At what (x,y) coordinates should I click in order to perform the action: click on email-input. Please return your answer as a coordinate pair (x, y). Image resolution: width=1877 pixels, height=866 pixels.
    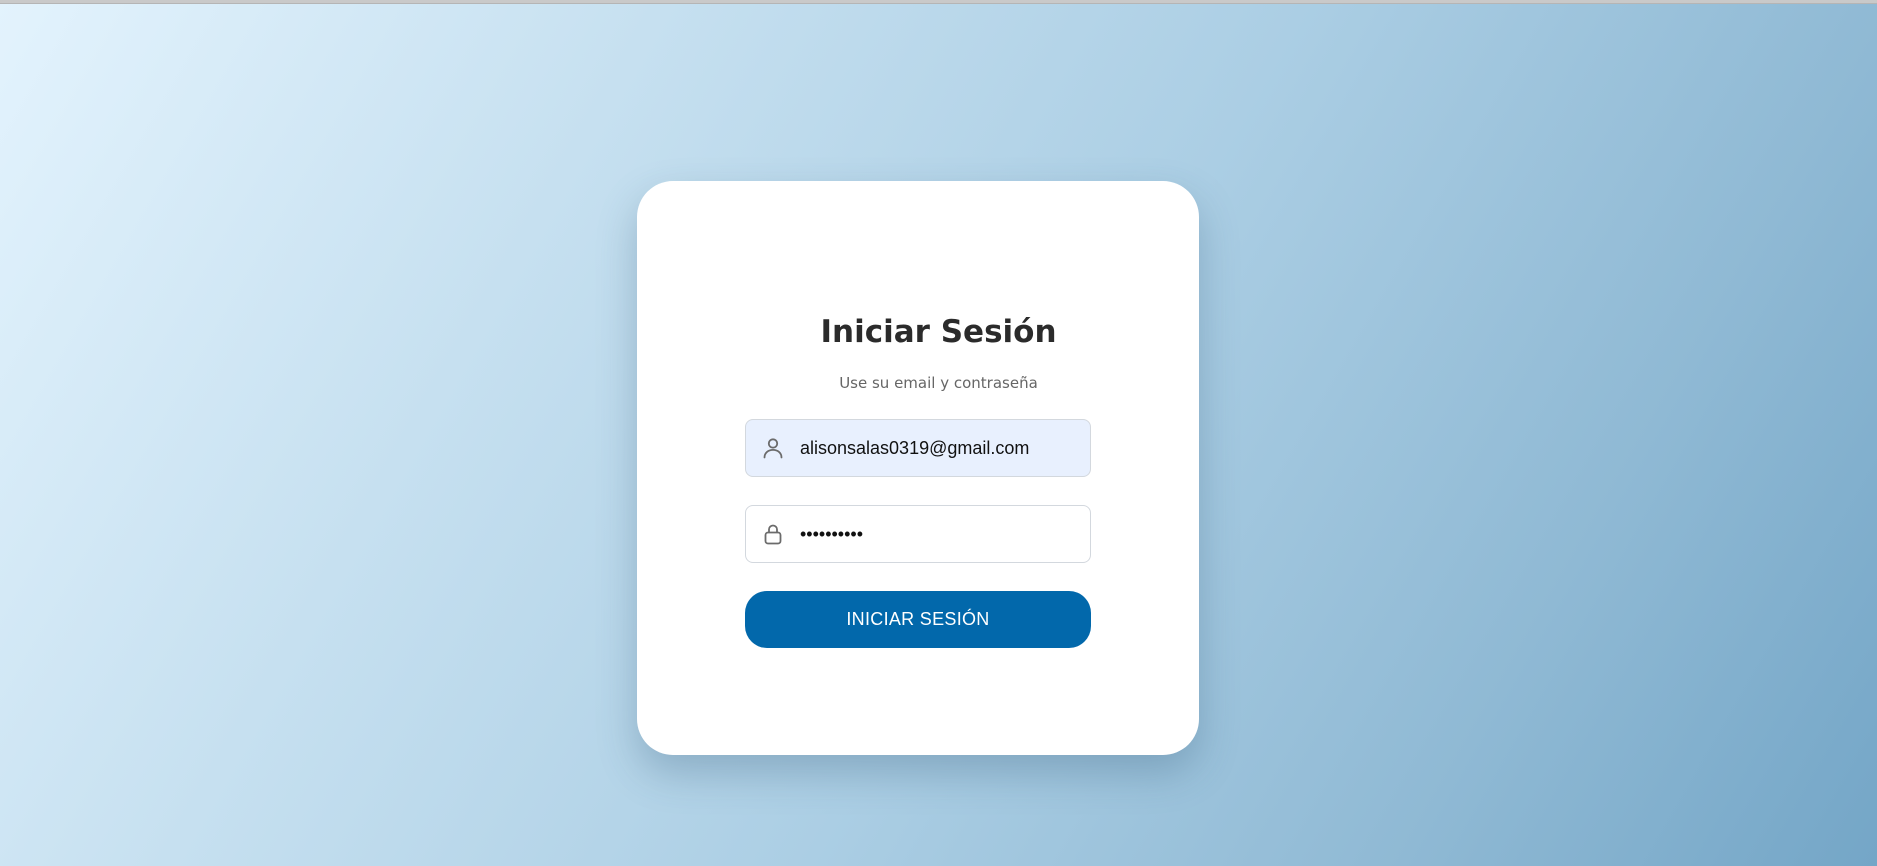
    Looking at the image, I should click on (935, 448).